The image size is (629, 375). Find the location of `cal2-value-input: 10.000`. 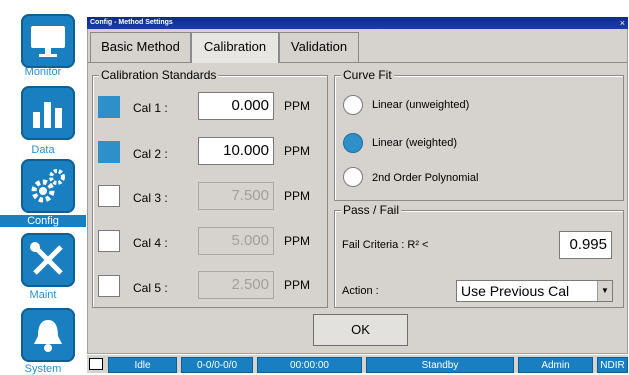

cal2-value-input: 10.000 is located at coordinates (236, 151).